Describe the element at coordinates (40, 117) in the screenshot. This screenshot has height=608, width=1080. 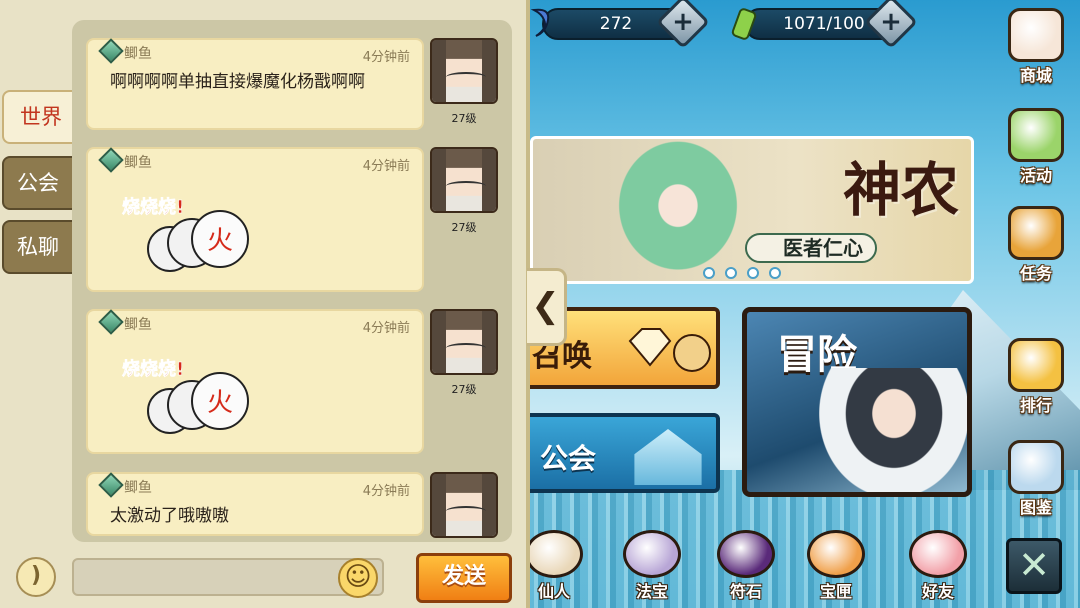
I see `tab-world: 世界` at that location.